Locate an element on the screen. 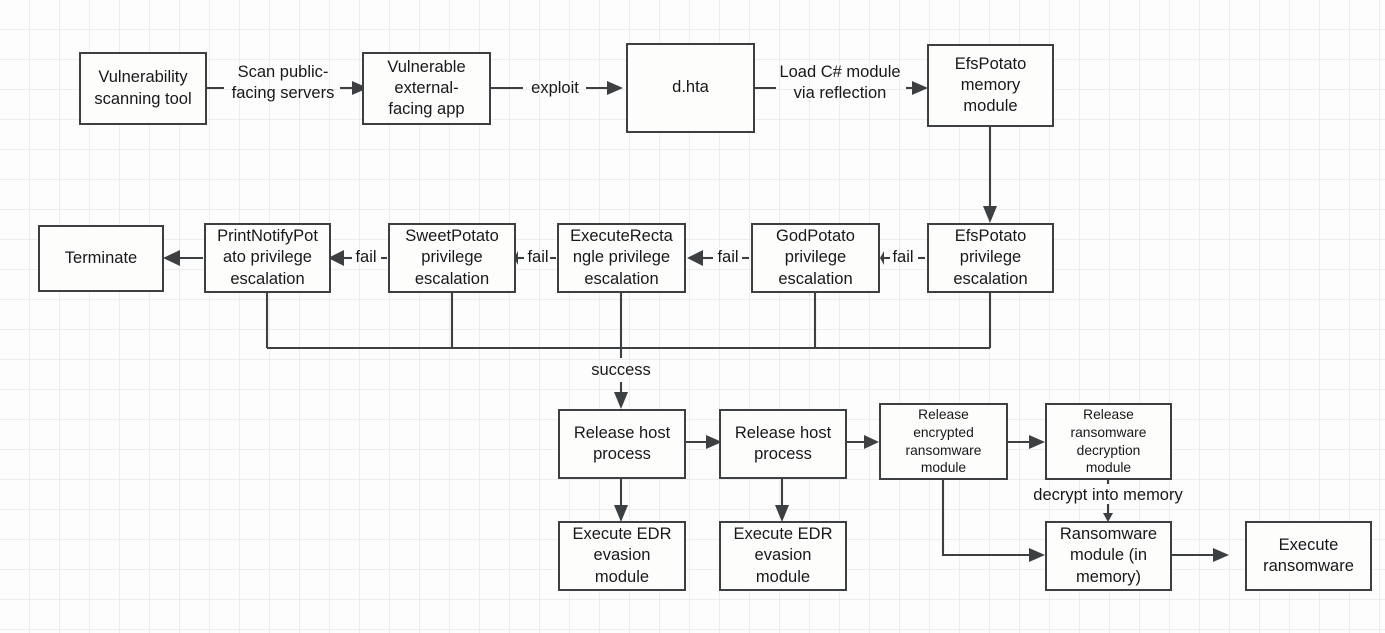 This screenshot has width=1385, height=633. node-label: Vulnerability scanning tool is located at coordinates (143, 88).